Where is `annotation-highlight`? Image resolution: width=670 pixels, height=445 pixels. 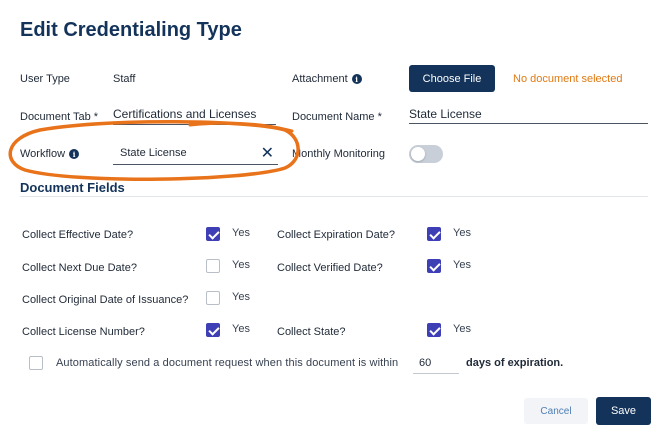 annotation-highlight is located at coordinates (154, 150).